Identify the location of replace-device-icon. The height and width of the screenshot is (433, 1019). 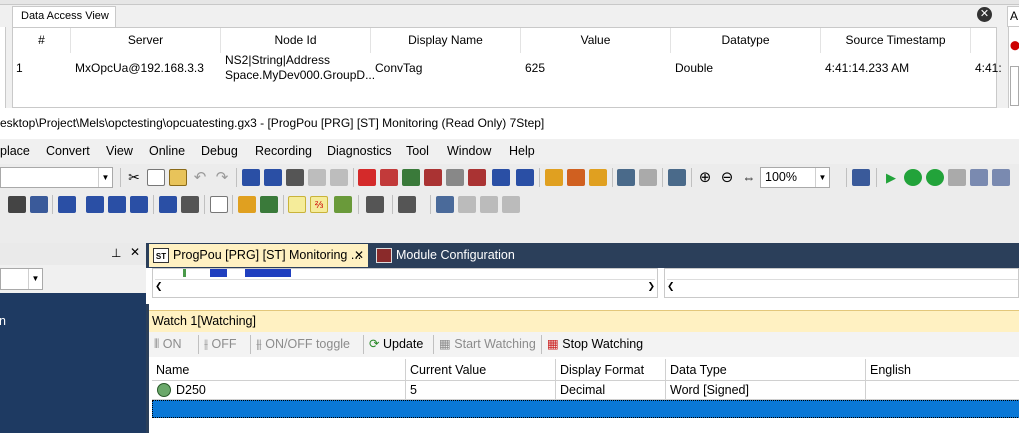
(501, 177).